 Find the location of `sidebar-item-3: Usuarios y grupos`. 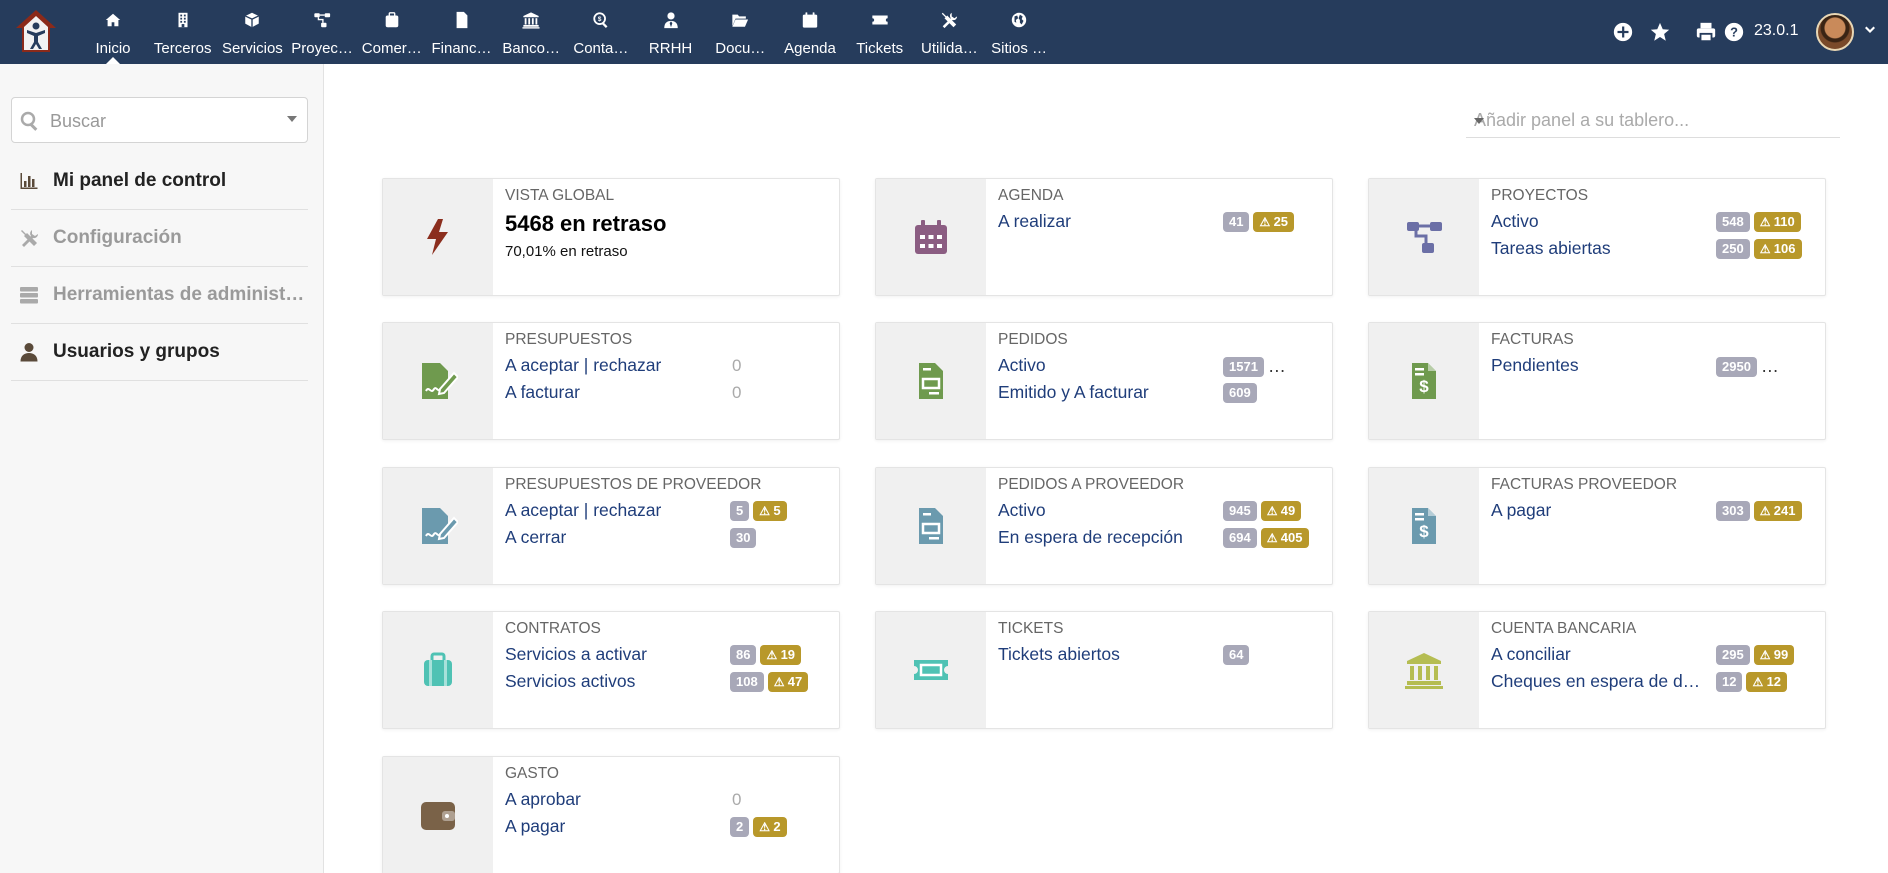

sidebar-item-3: Usuarios y grupos is located at coordinates (159, 352).